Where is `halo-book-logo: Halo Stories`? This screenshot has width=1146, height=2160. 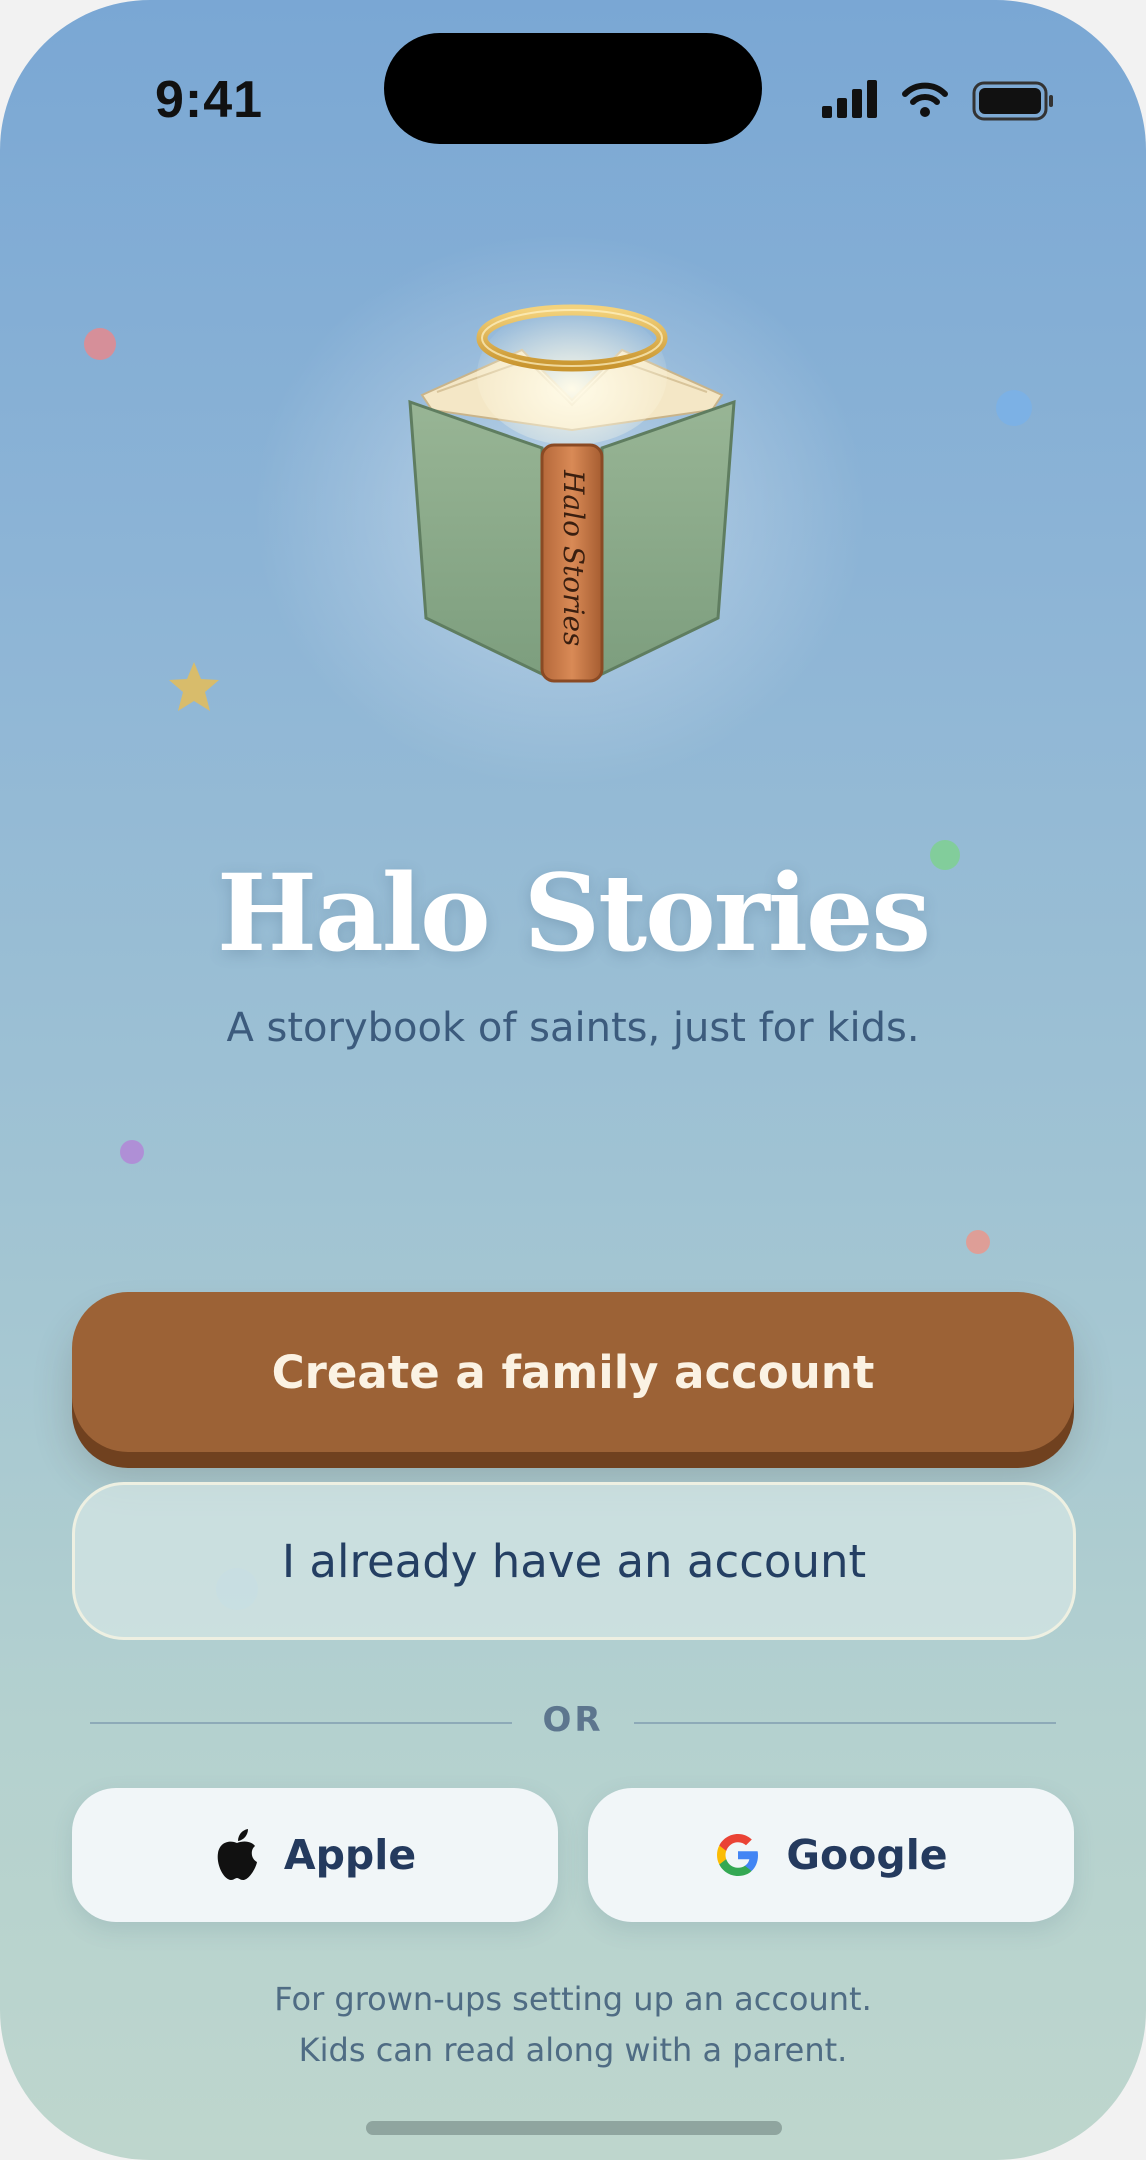
halo-book-logo: Halo Stories is located at coordinates (572, 493).